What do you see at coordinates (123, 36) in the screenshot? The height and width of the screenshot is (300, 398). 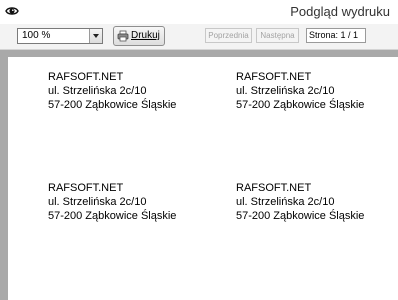 I see `printer-icon` at bounding box center [123, 36].